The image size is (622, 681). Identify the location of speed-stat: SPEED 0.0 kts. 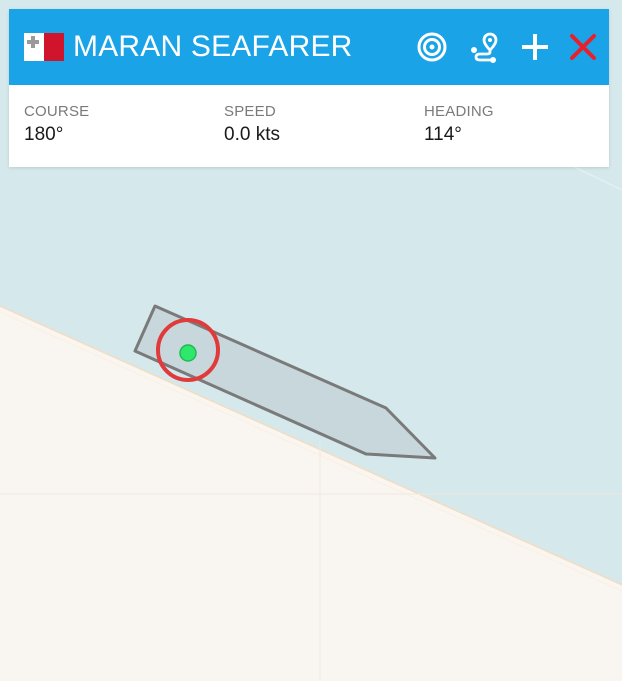
(252, 125).